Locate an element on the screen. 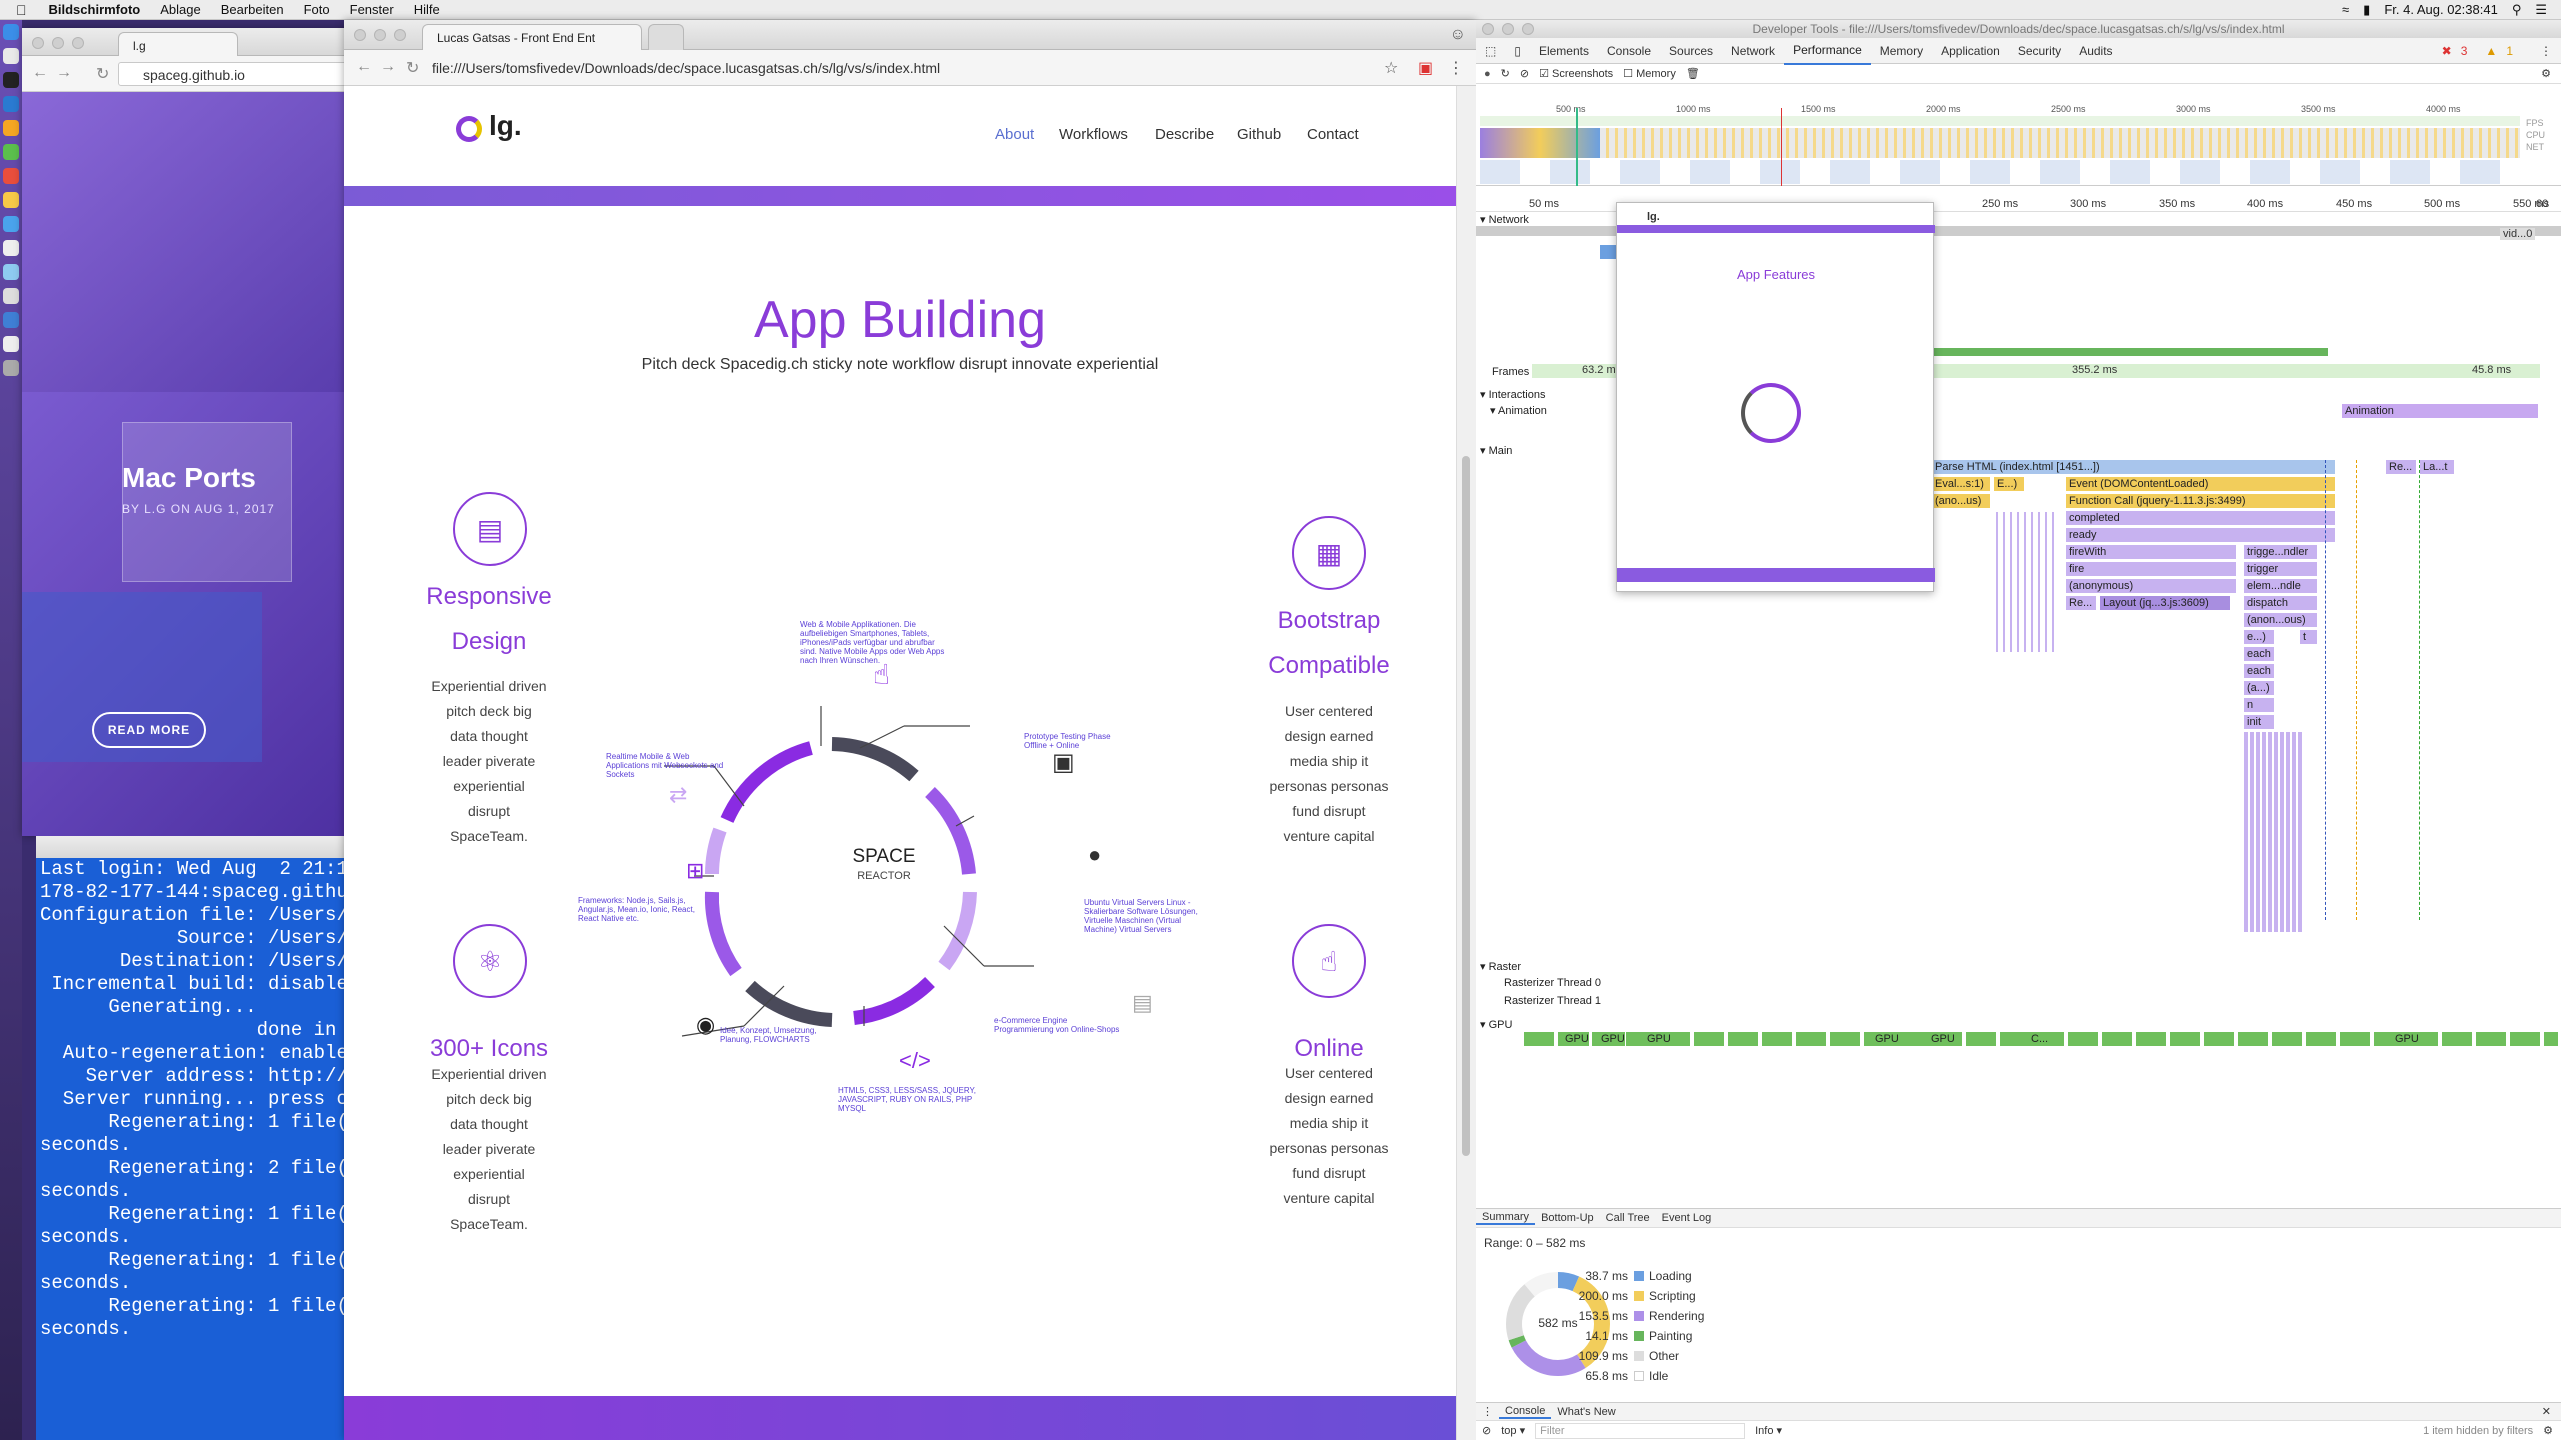 Image resolution: width=2561 pixels, height=1440 pixels. console-settings-icon: ⚙ is located at coordinates (2552, 1430).